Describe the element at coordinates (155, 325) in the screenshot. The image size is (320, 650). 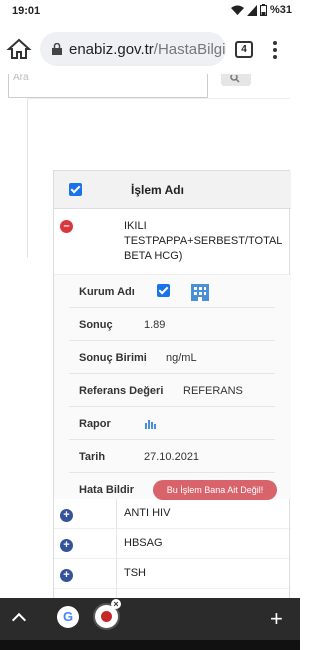
I see `sonuc-value: 1.89` at that location.